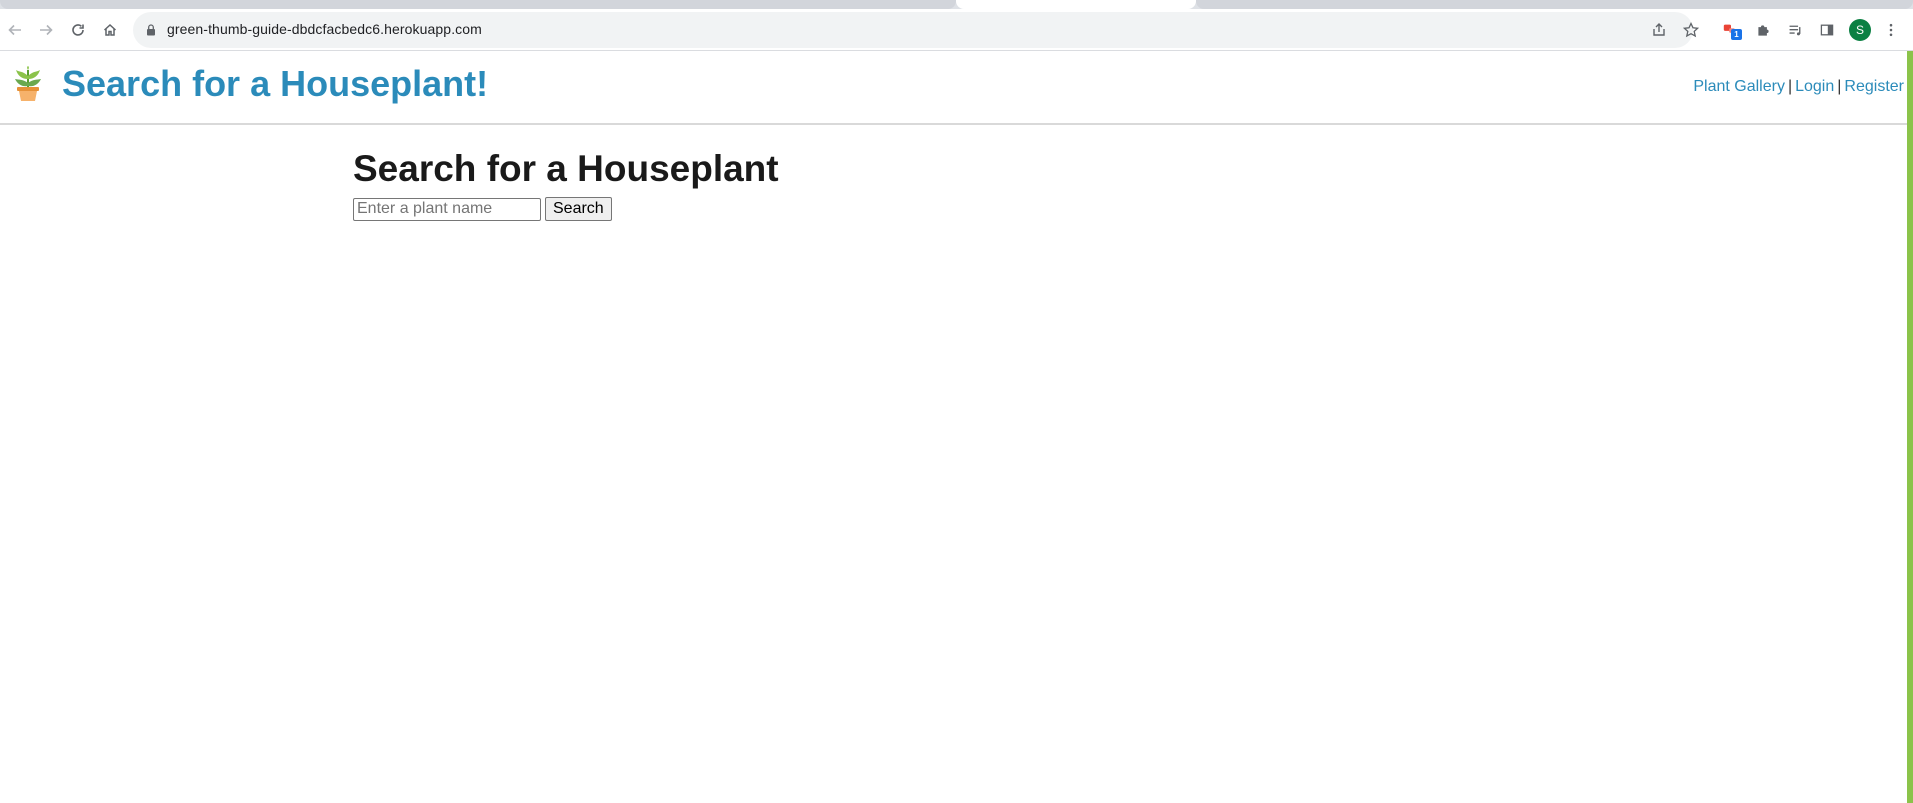  I want to click on arrow-left-icon, so click(14, 30).